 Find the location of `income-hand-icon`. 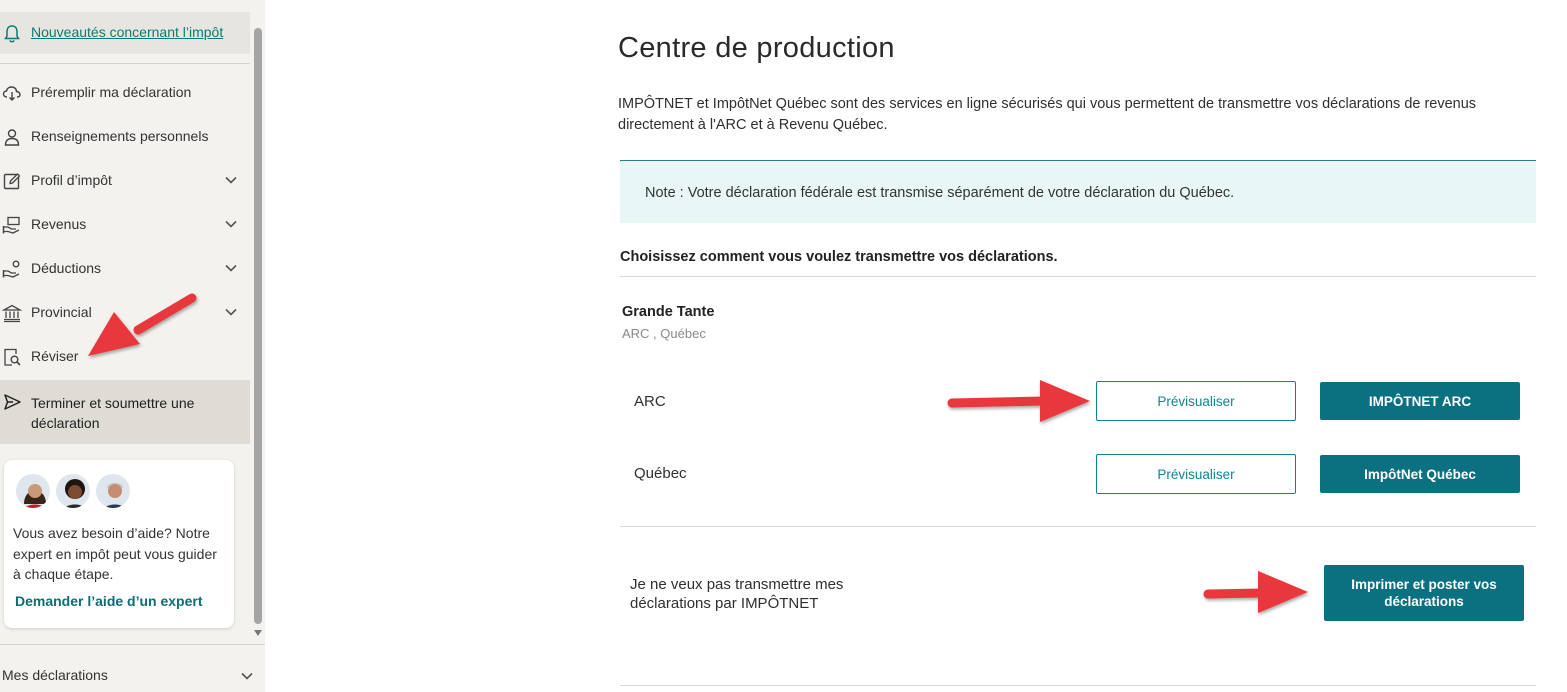

income-hand-icon is located at coordinates (11, 225).